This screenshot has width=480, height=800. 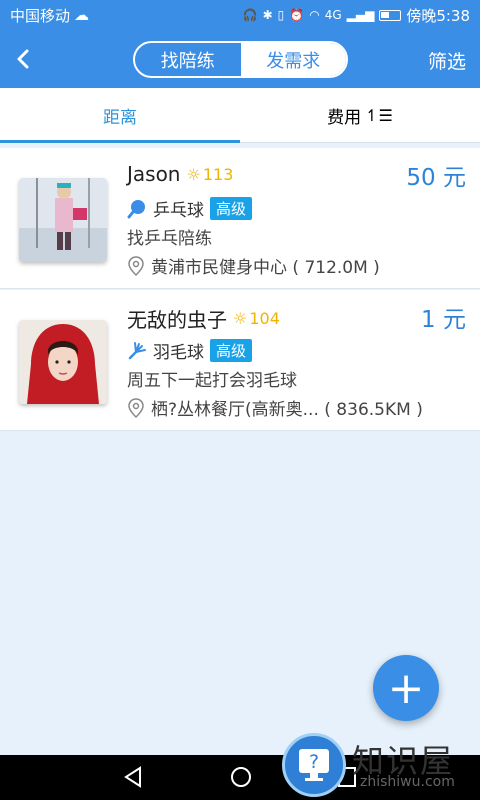 I want to click on filter-button: 筛选, so click(x=447, y=60).